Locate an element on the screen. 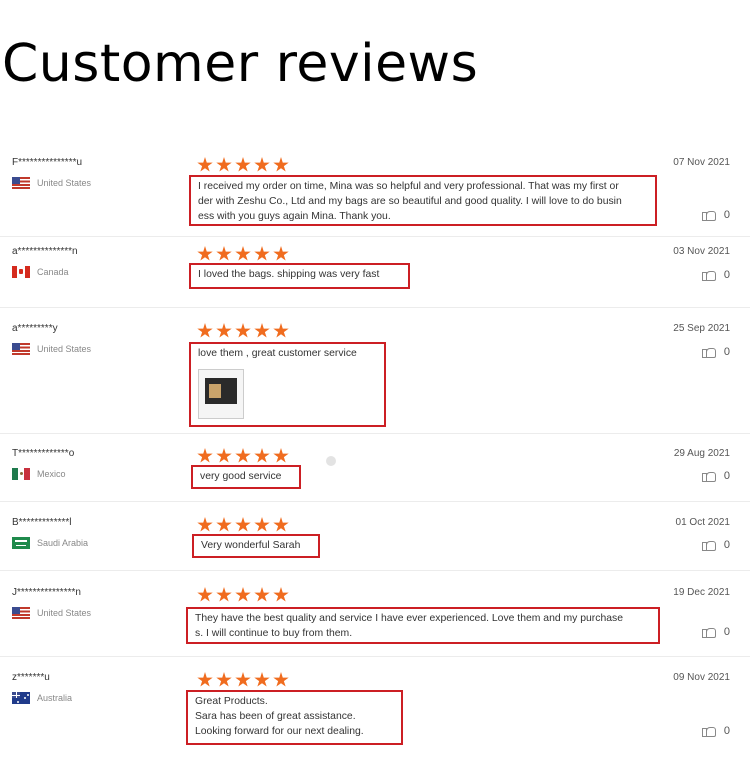 The height and width of the screenshot is (759, 750). reviewer-name: J***************n is located at coordinates (46, 592).